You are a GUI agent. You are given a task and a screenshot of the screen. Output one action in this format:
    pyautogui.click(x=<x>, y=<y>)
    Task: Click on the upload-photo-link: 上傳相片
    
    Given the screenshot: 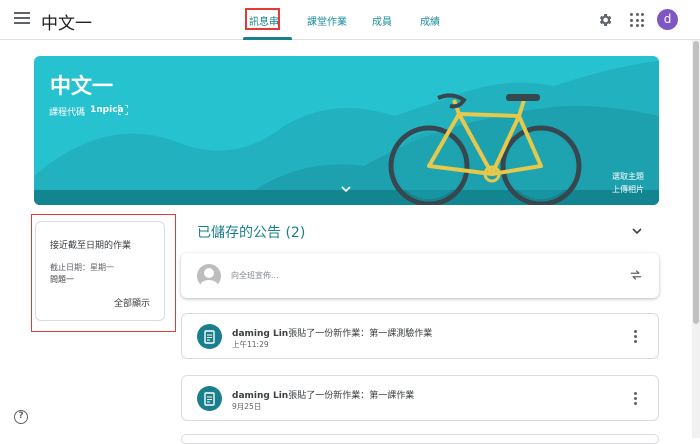 What is the action you would take?
    pyautogui.click(x=628, y=189)
    